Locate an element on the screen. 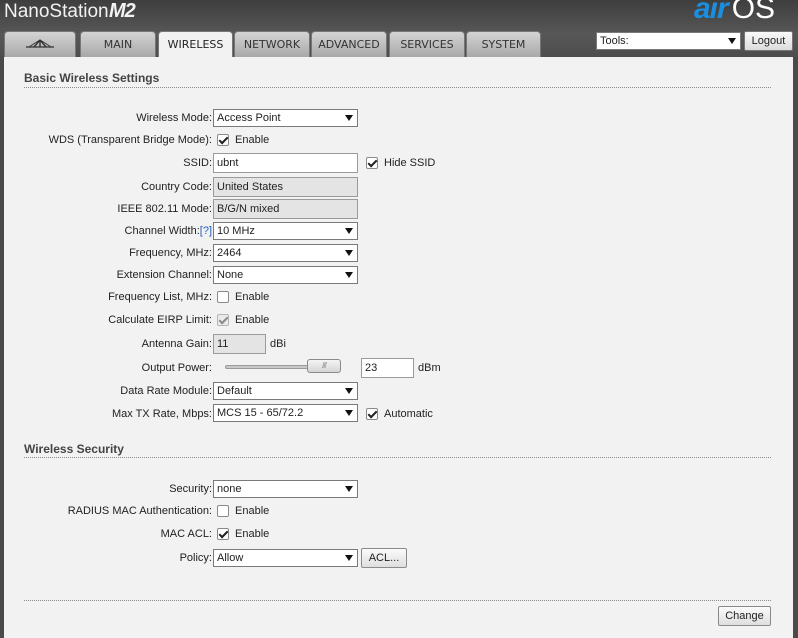 The image size is (798, 638). logo-os-text: OS is located at coordinates (753, 12).